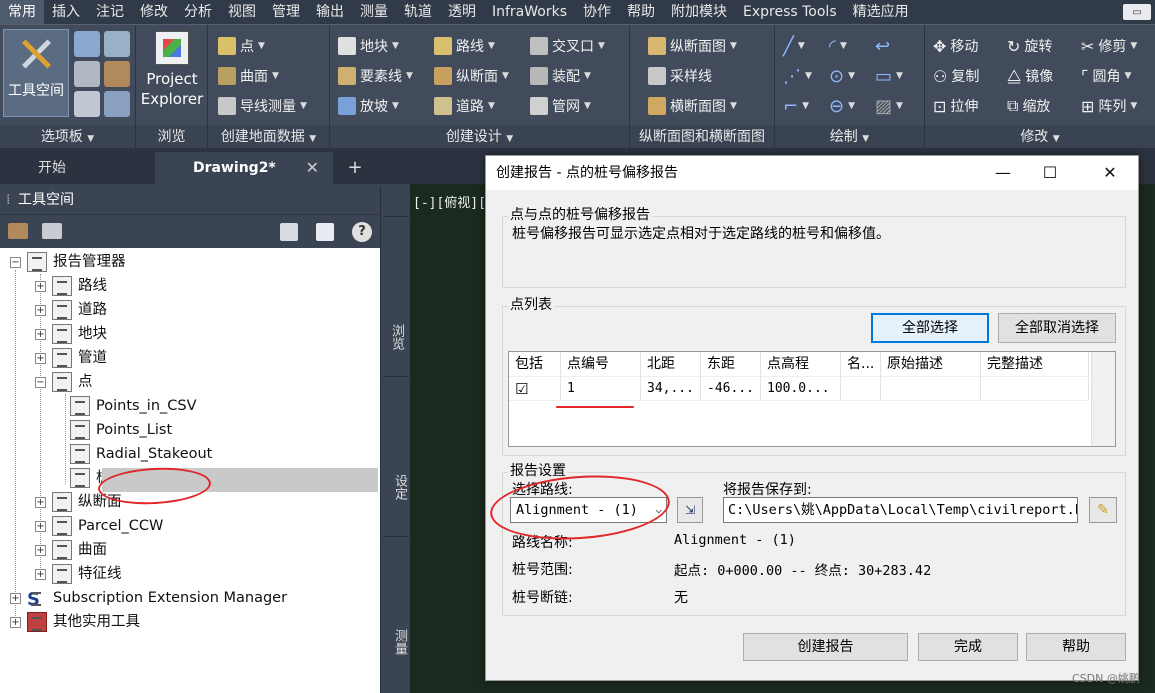 This screenshot has width=1155, height=693. I want to click on project-explorer-button: Project Explorer, so click(172, 74).